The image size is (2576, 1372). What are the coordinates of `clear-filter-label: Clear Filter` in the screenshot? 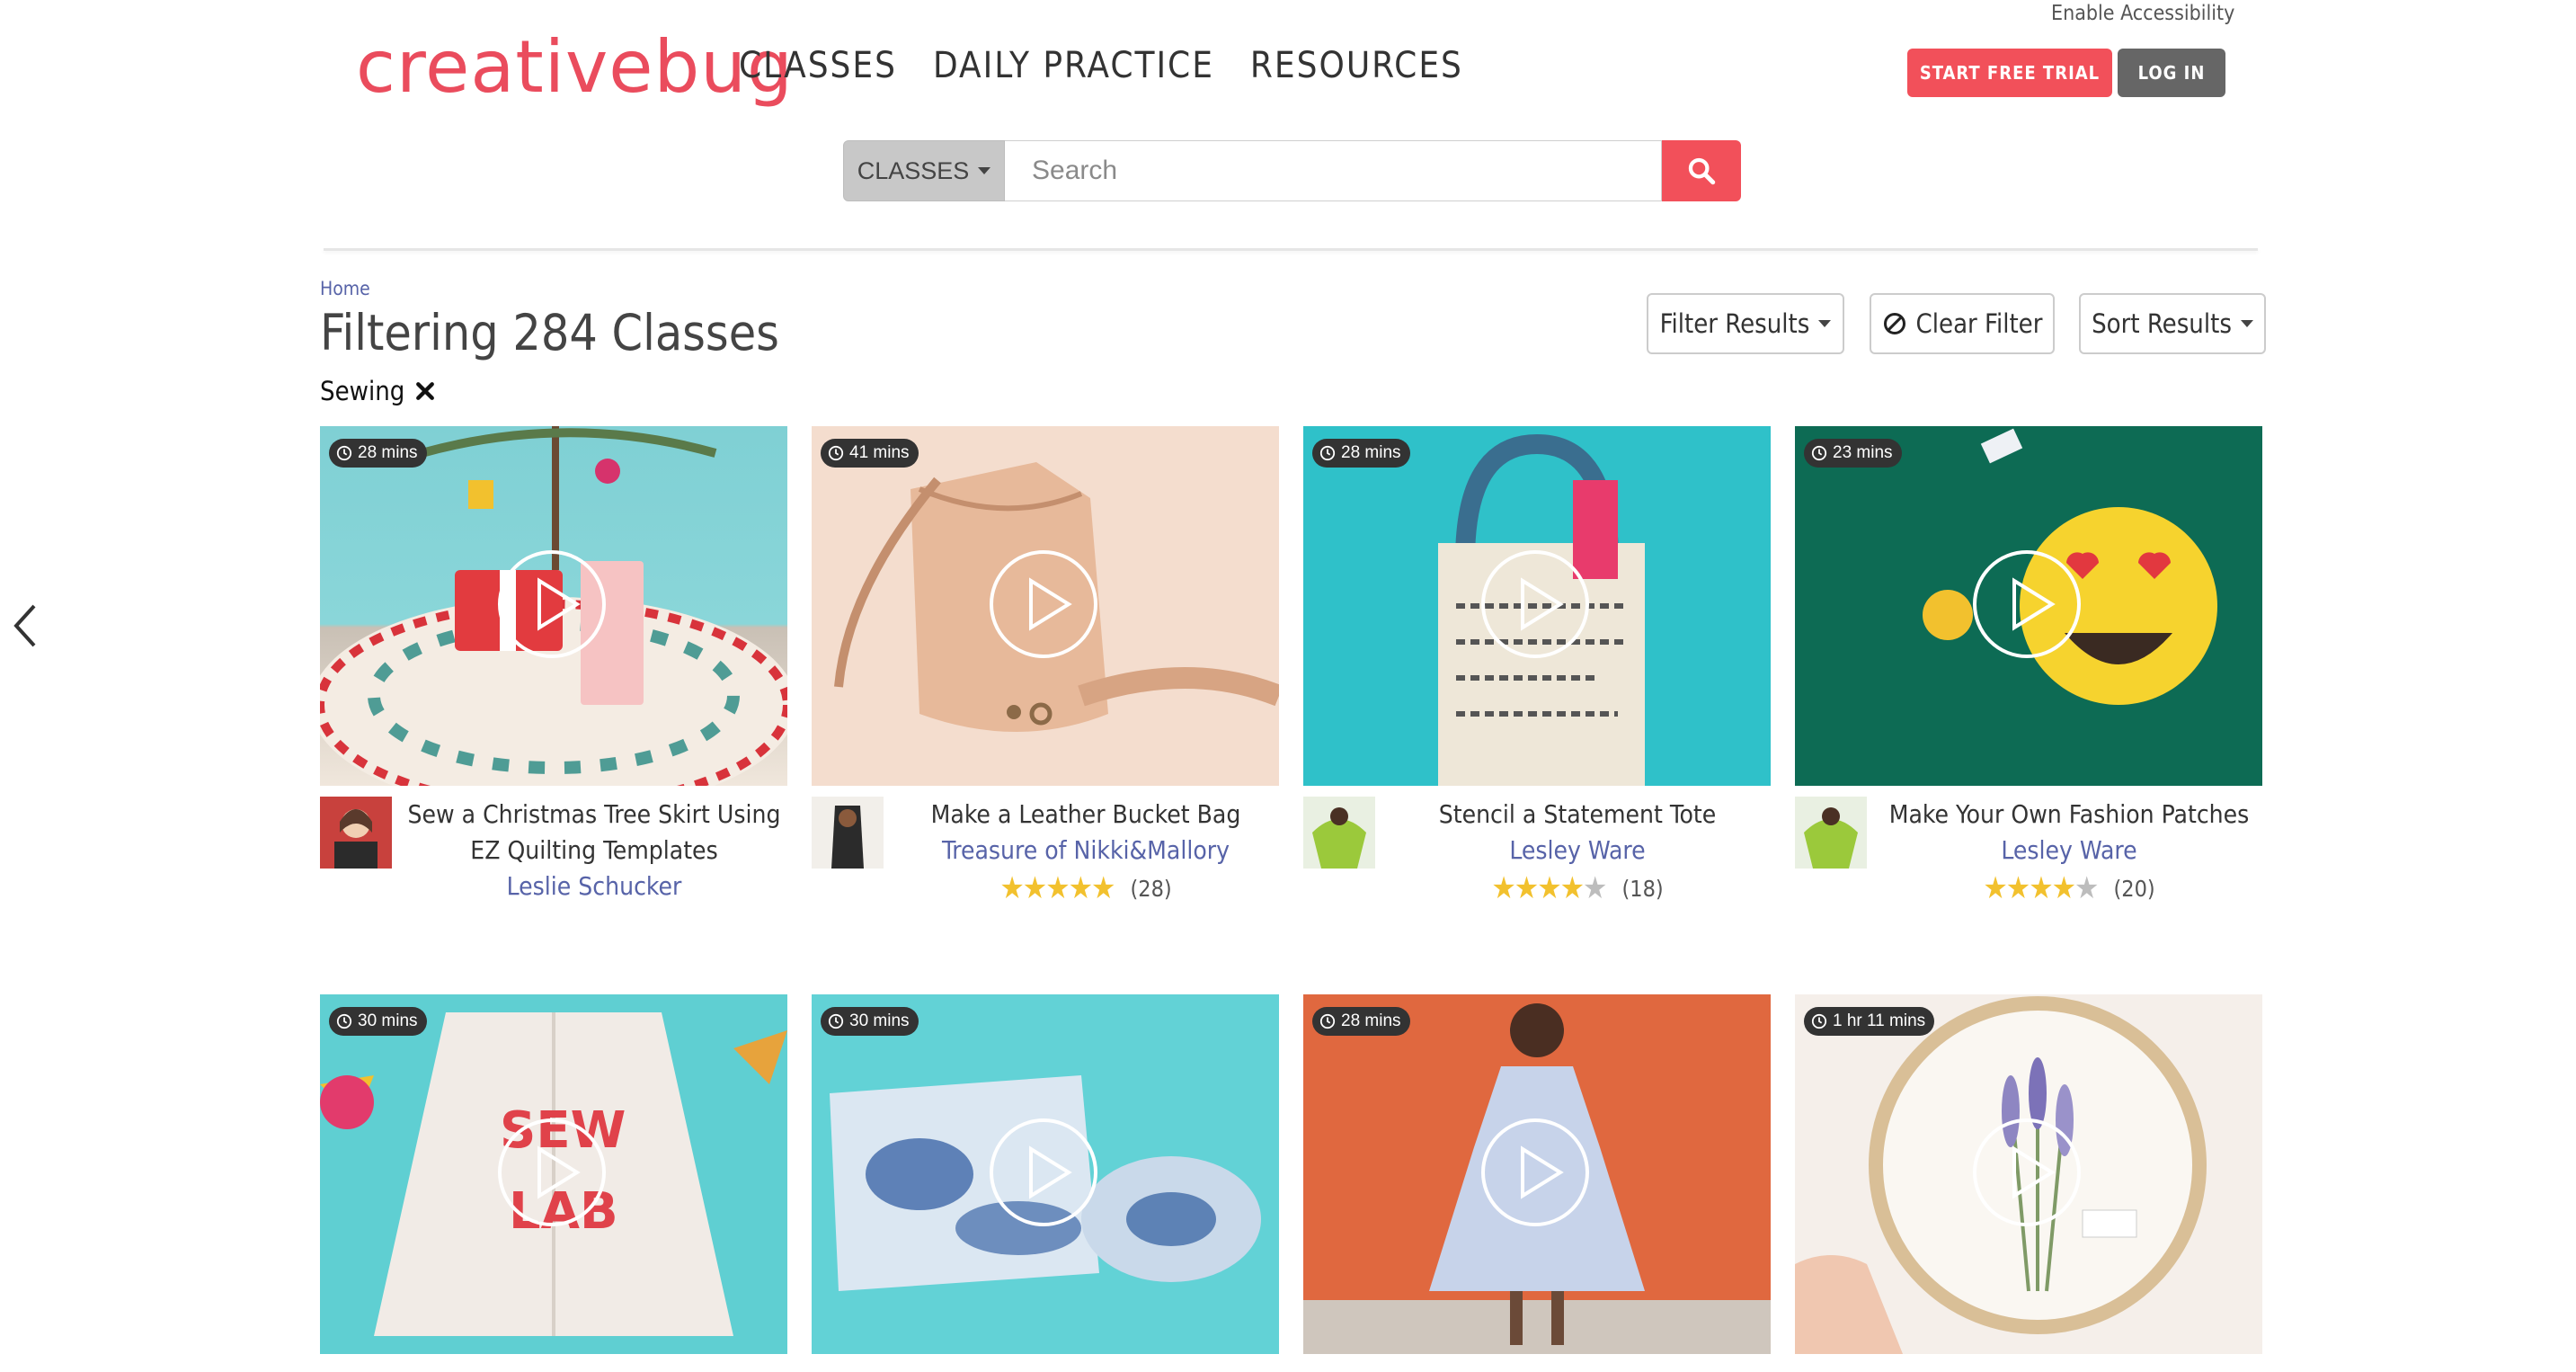 It's located at (1979, 323).